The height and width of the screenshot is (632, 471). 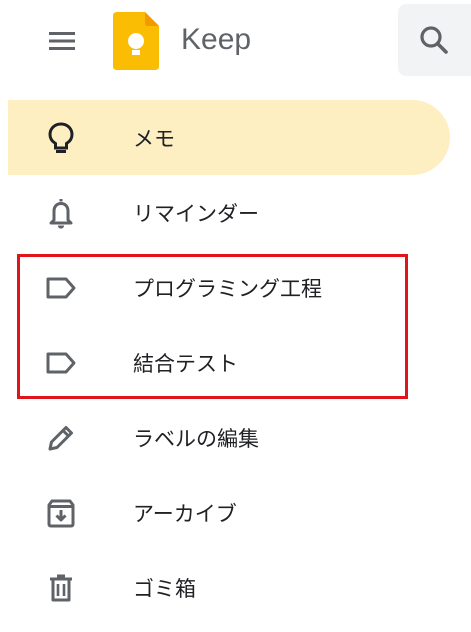 What do you see at coordinates (196, 438) in the screenshot?
I see `sidebar-item-label: ラベルの編集` at bounding box center [196, 438].